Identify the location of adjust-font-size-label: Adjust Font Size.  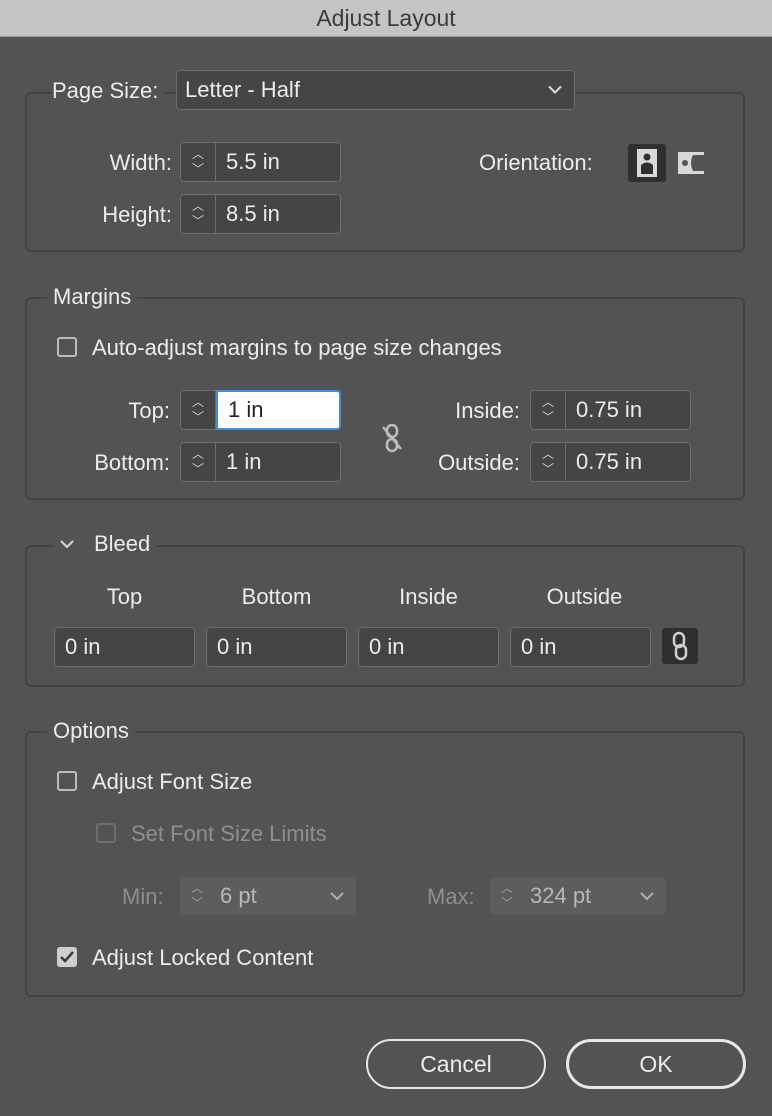
(172, 782).